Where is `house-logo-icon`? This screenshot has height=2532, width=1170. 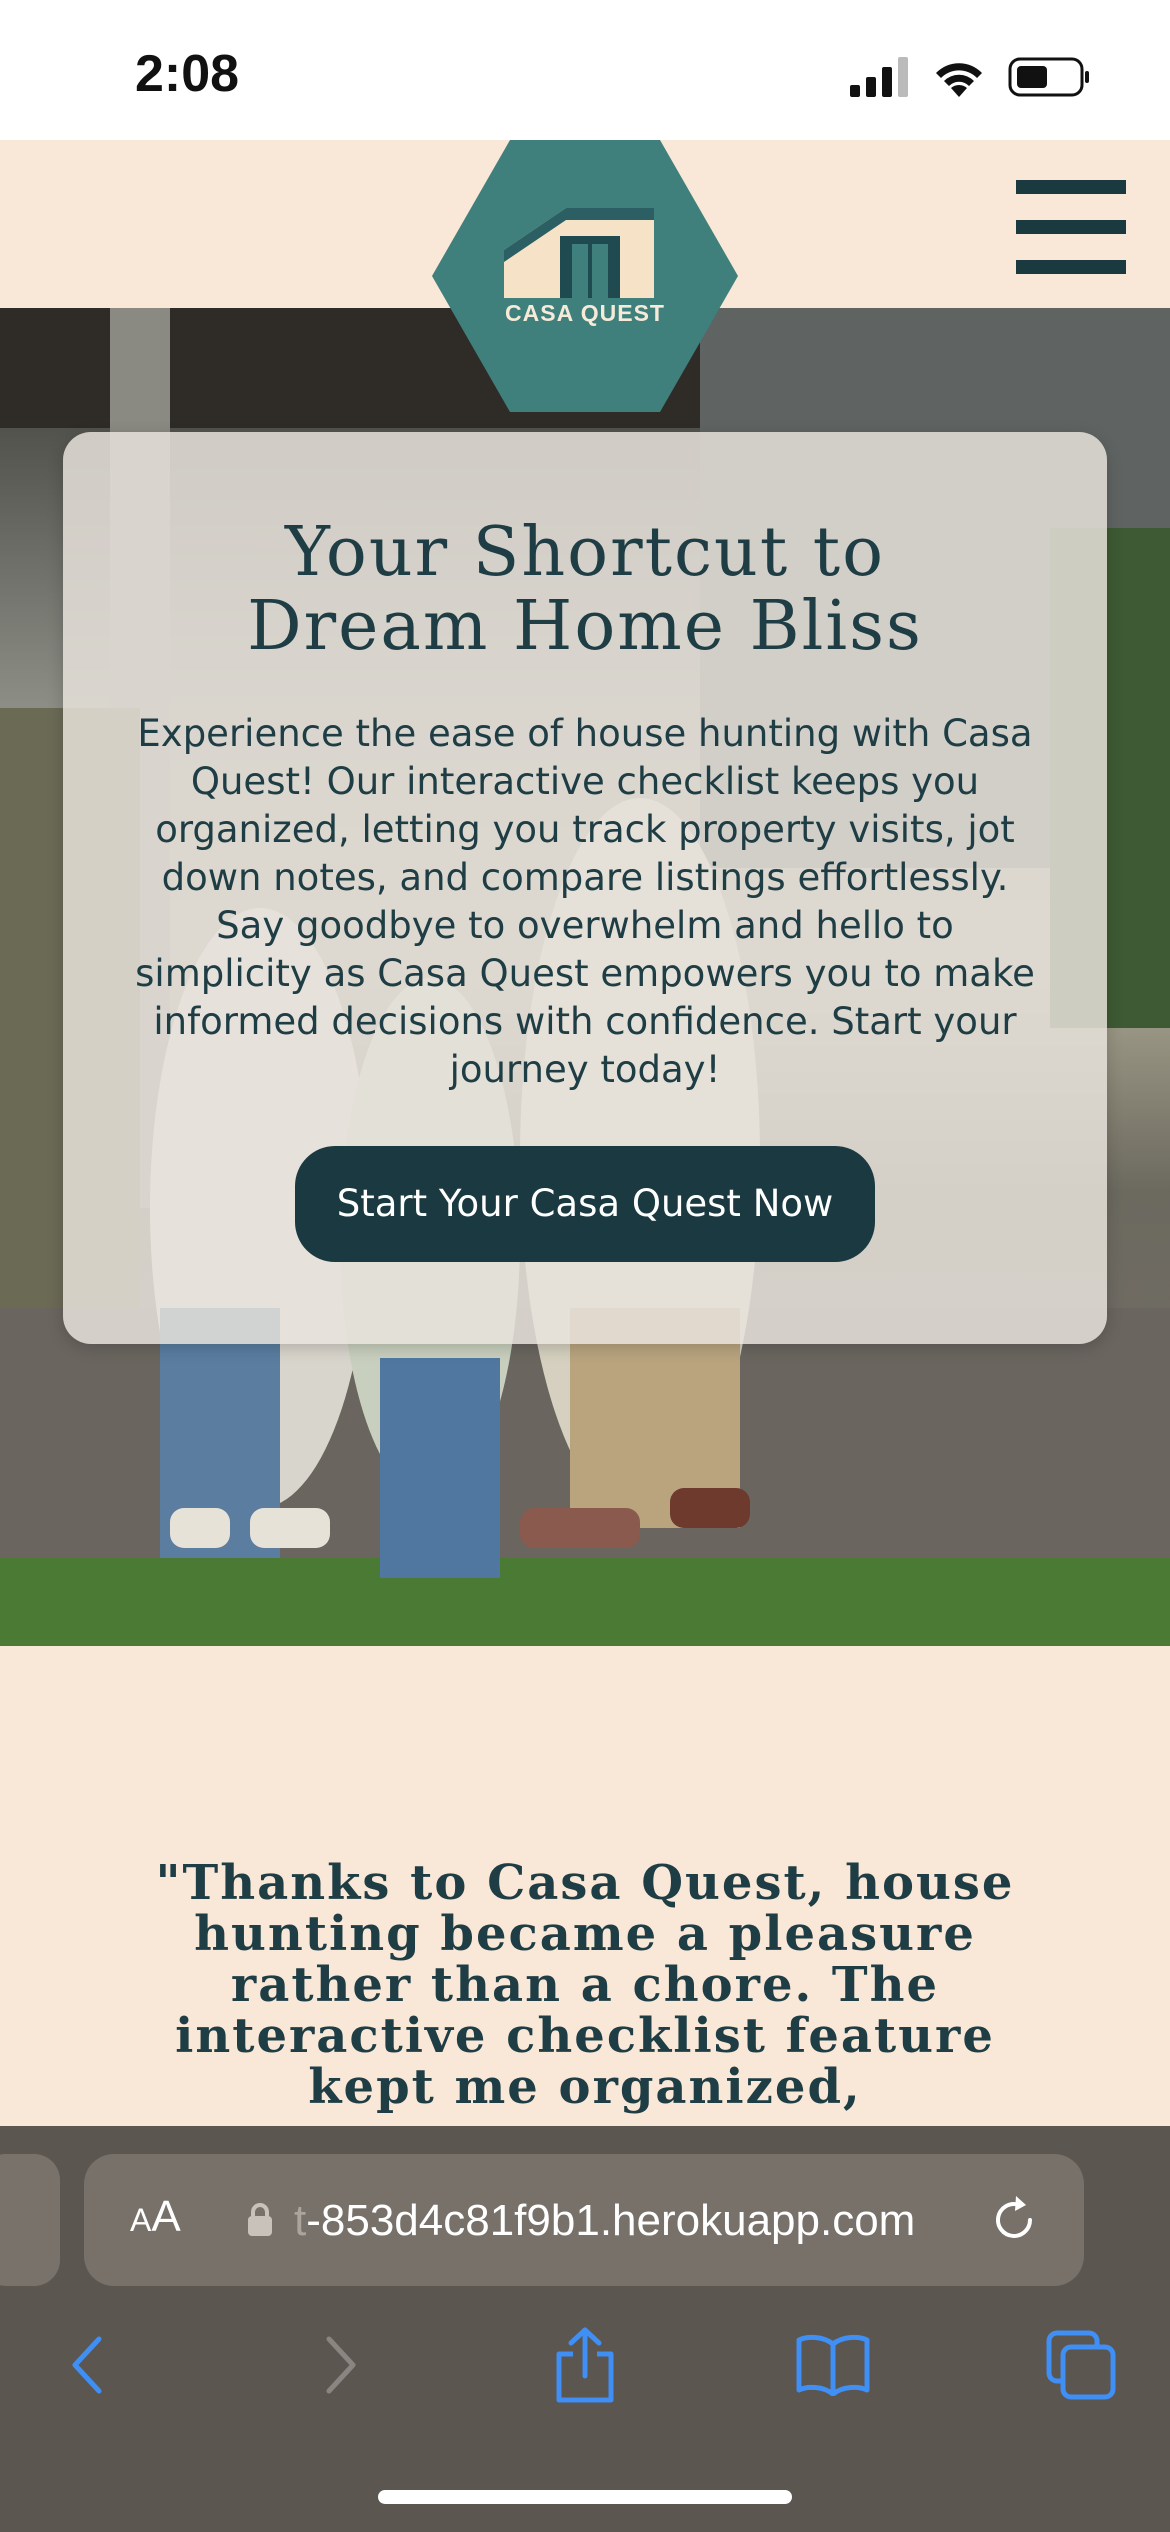 house-logo-icon is located at coordinates (585, 276).